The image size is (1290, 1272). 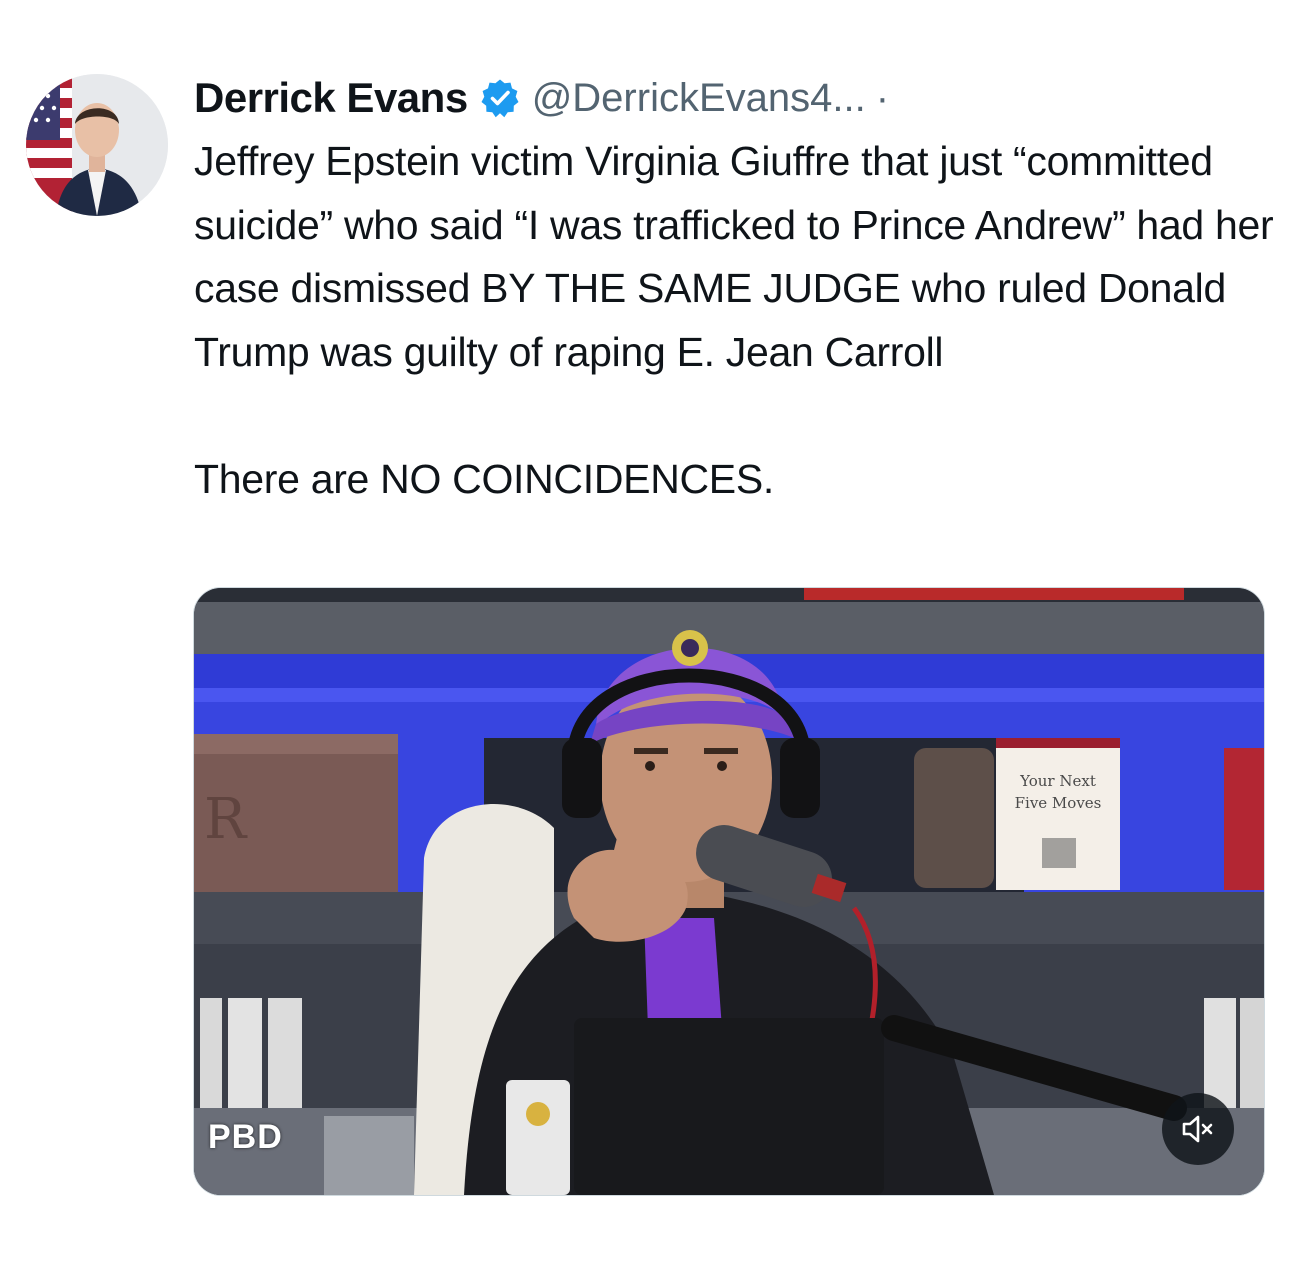 I want to click on avatar-photo-icon, so click(x=97, y=145).